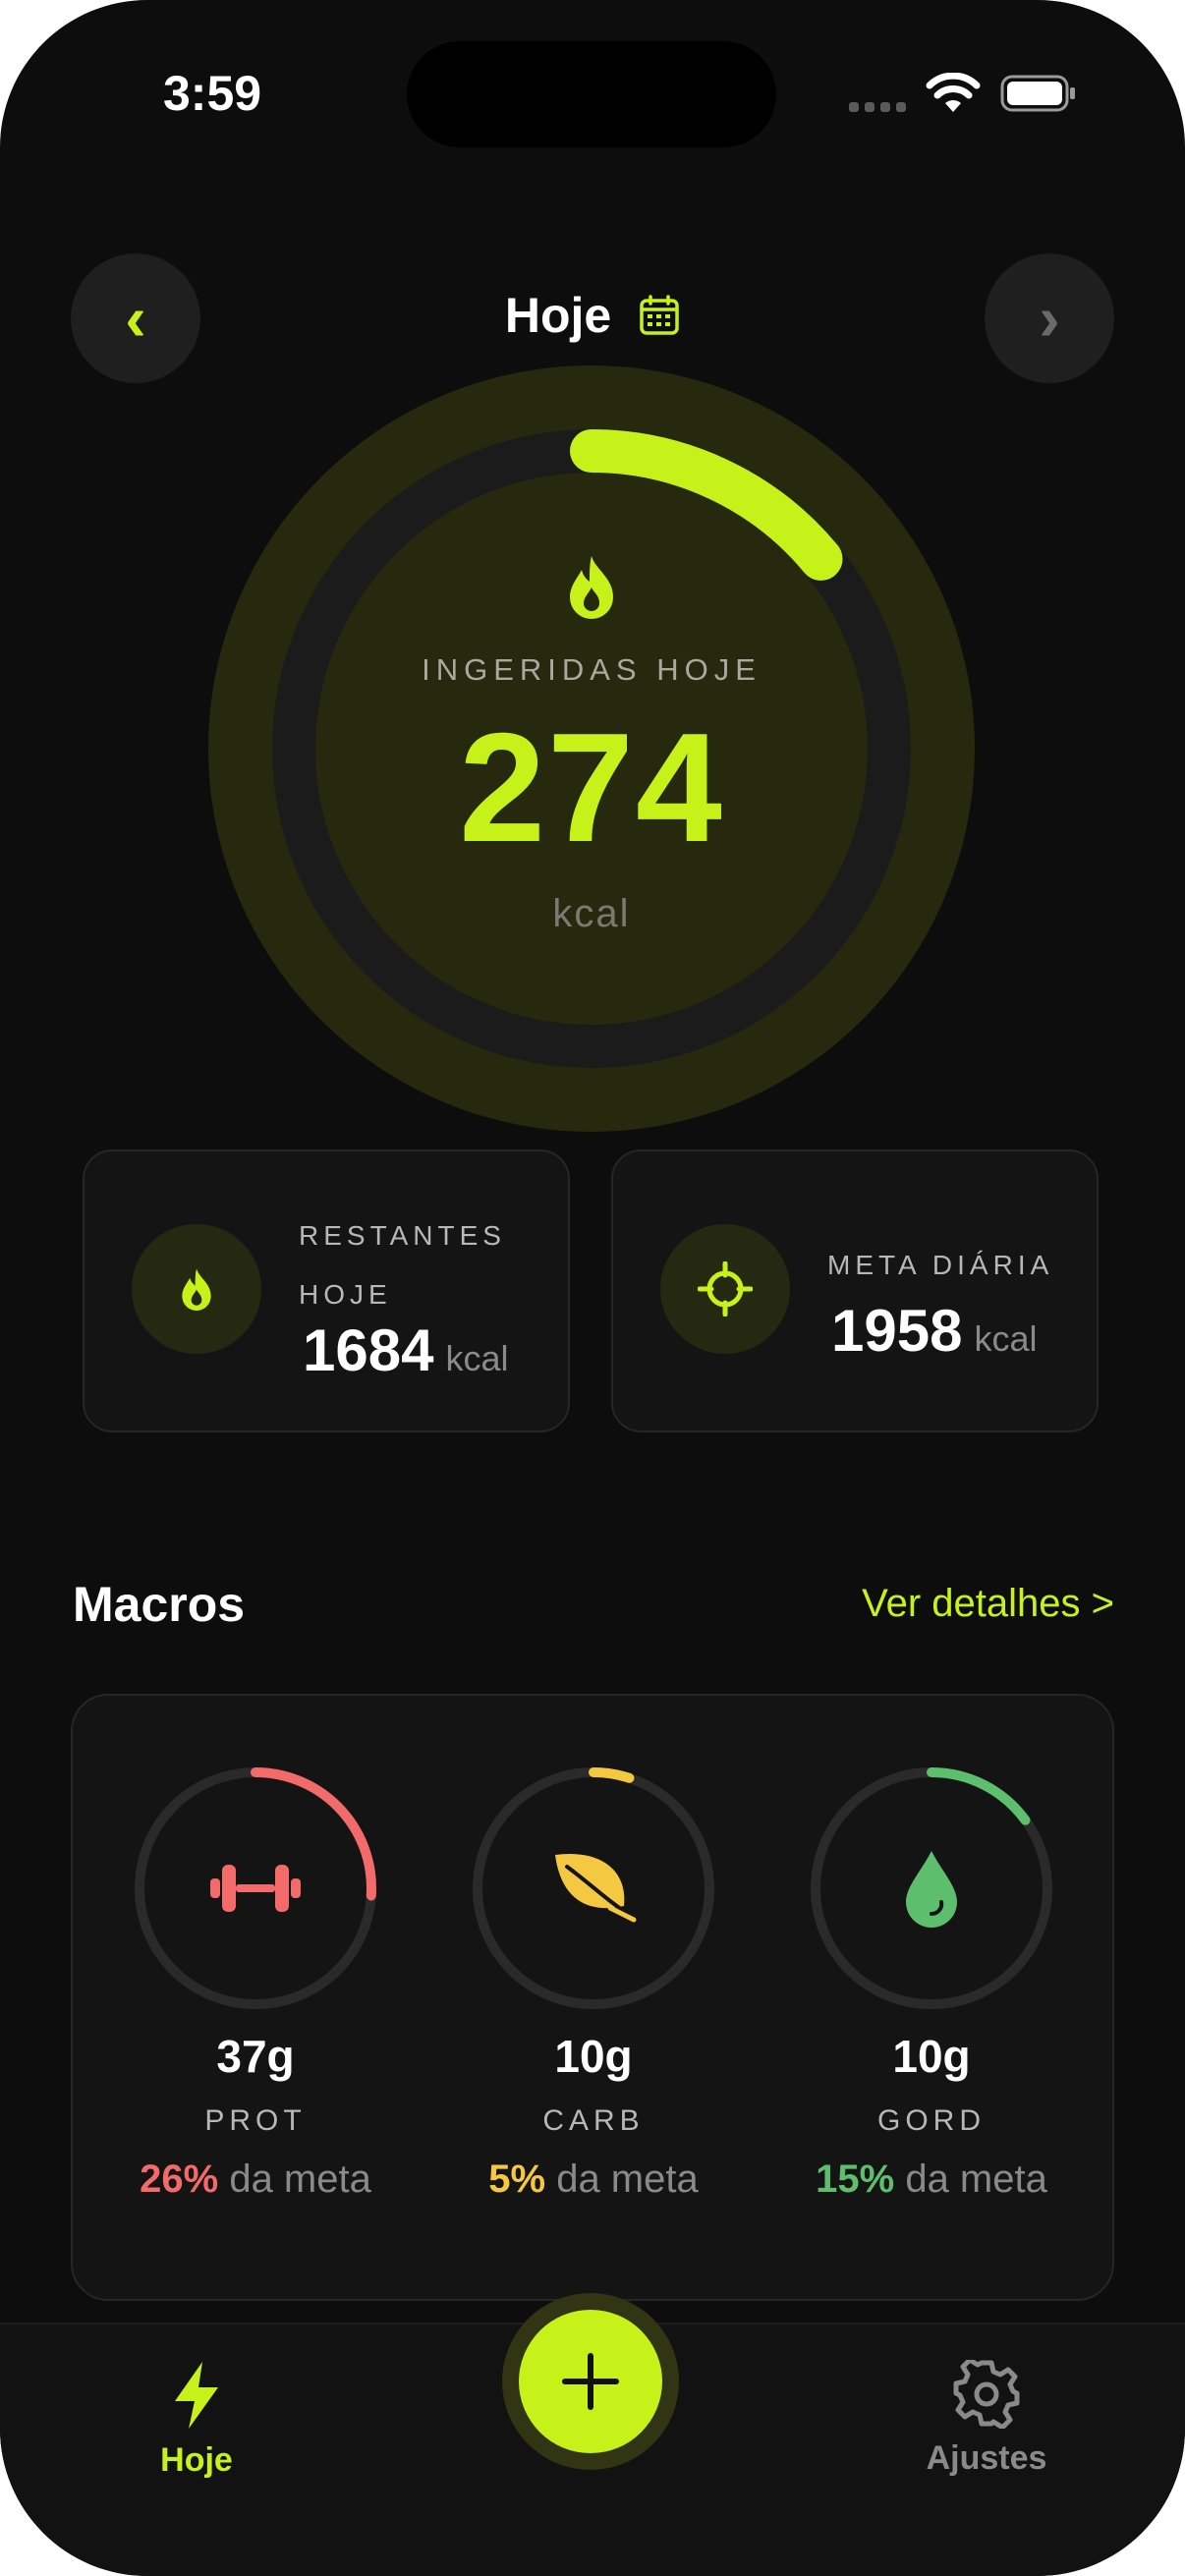  I want to click on protein-percent-suffix: da meta, so click(300, 2179).